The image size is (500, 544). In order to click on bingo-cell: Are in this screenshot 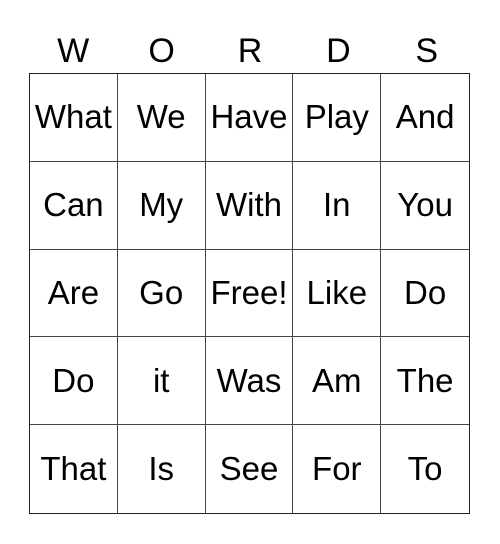, I will do `click(74, 293)`.